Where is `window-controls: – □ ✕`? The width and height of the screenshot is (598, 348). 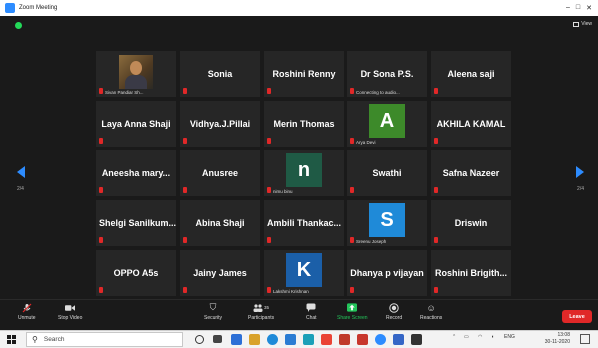
window-controls: – □ ✕ is located at coordinates (579, 8).